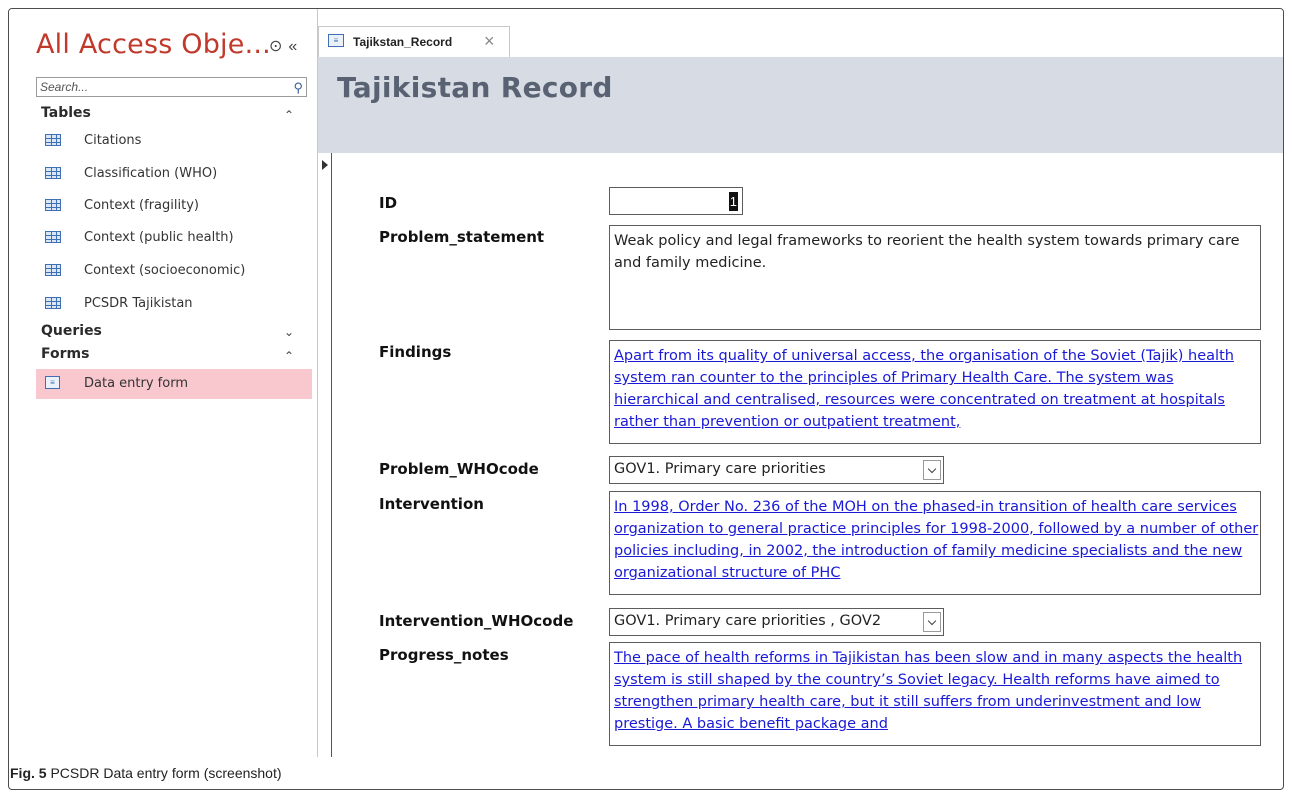  What do you see at coordinates (748, 621) in the screenshot?
I see `intervention-whocode-value: GOV1. Primary care priorities , GOV2` at bounding box center [748, 621].